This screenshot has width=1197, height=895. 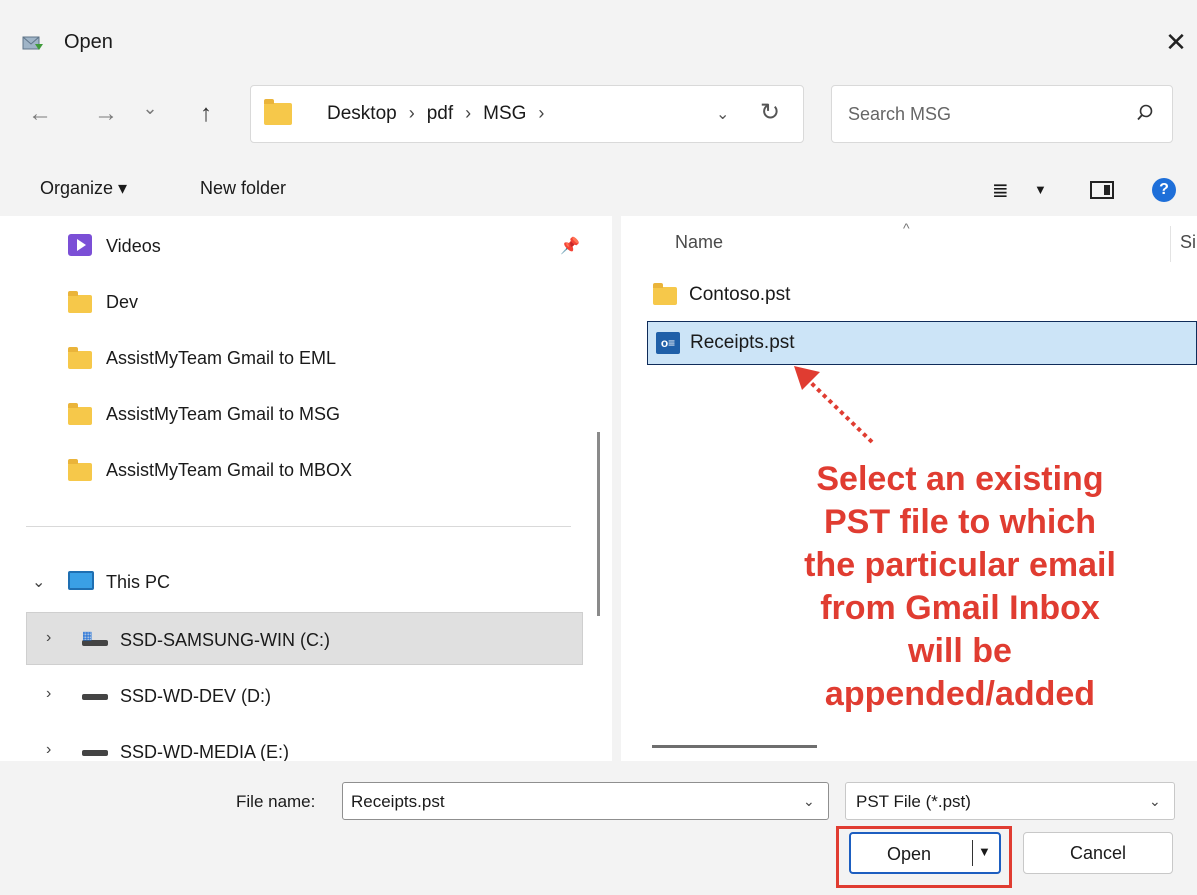 I want to click on sidebar-item-gmail-to-eml: AssistMyTeam Gmail to EML, so click(x=300, y=358).